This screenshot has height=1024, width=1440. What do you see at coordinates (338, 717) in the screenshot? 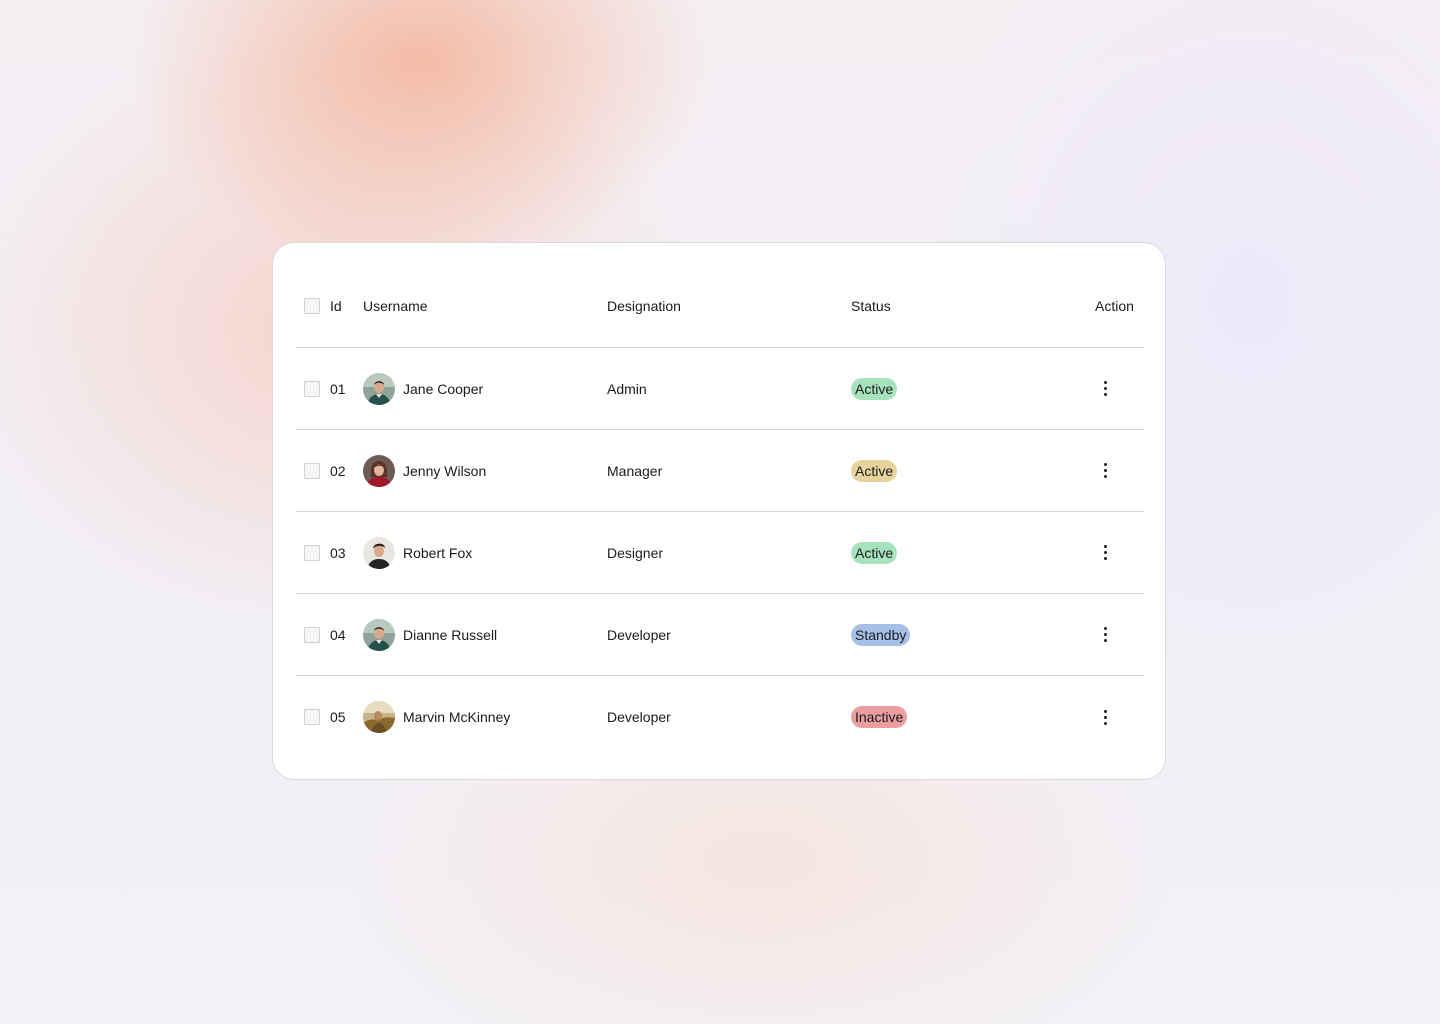
I see `row-id: 05` at bounding box center [338, 717].